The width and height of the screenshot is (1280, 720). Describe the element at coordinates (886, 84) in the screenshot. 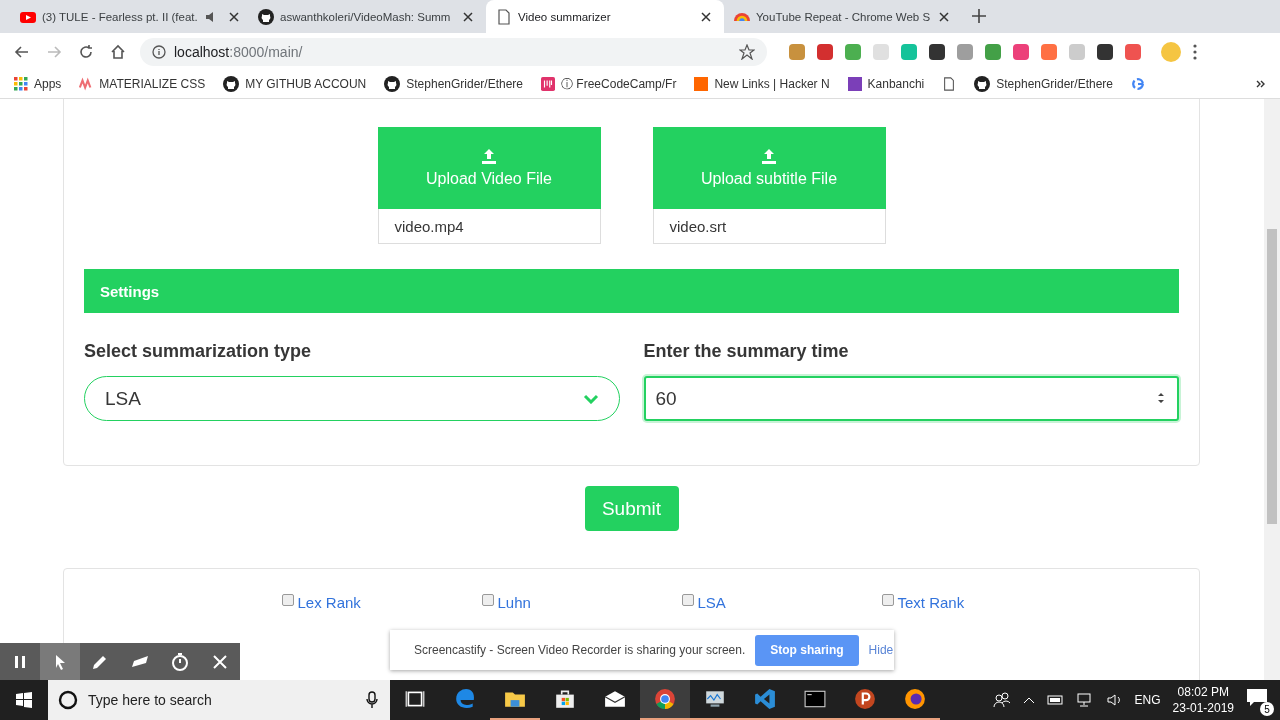

I see `bookmark: Kanbanchi` at that location.